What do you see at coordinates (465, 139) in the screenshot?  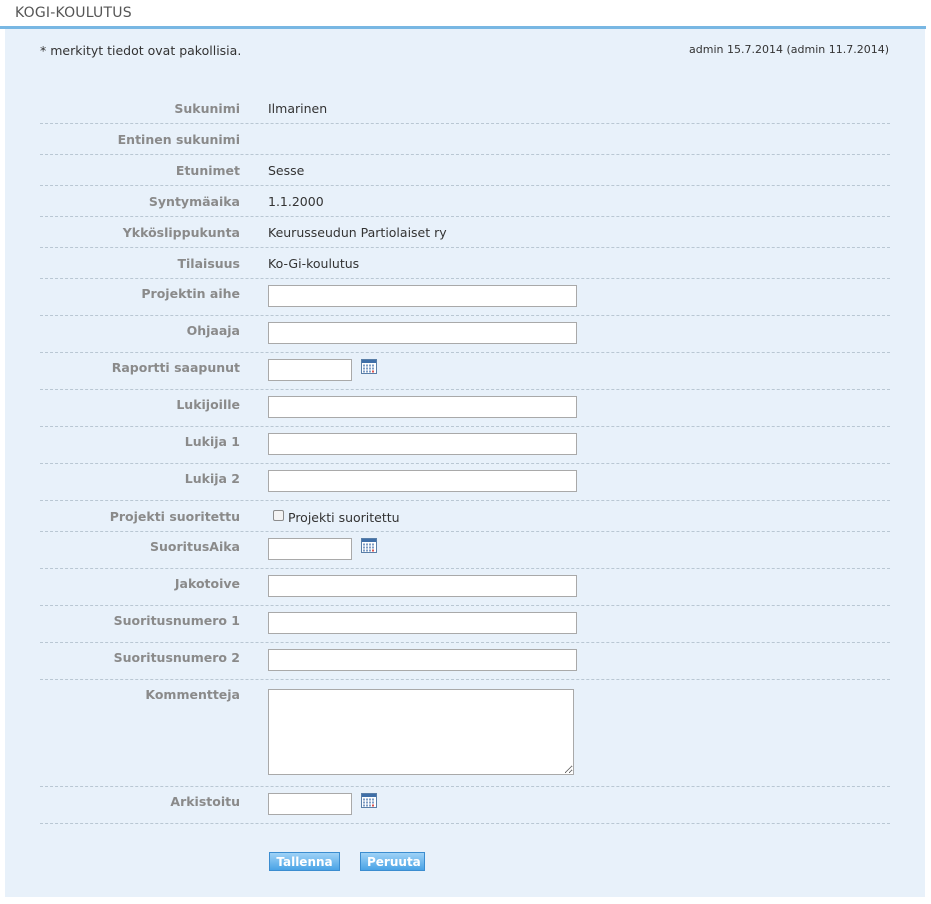 I see `row-entinen-sukunimi: Entinen sukunimi` at bounding box center [465, 139].